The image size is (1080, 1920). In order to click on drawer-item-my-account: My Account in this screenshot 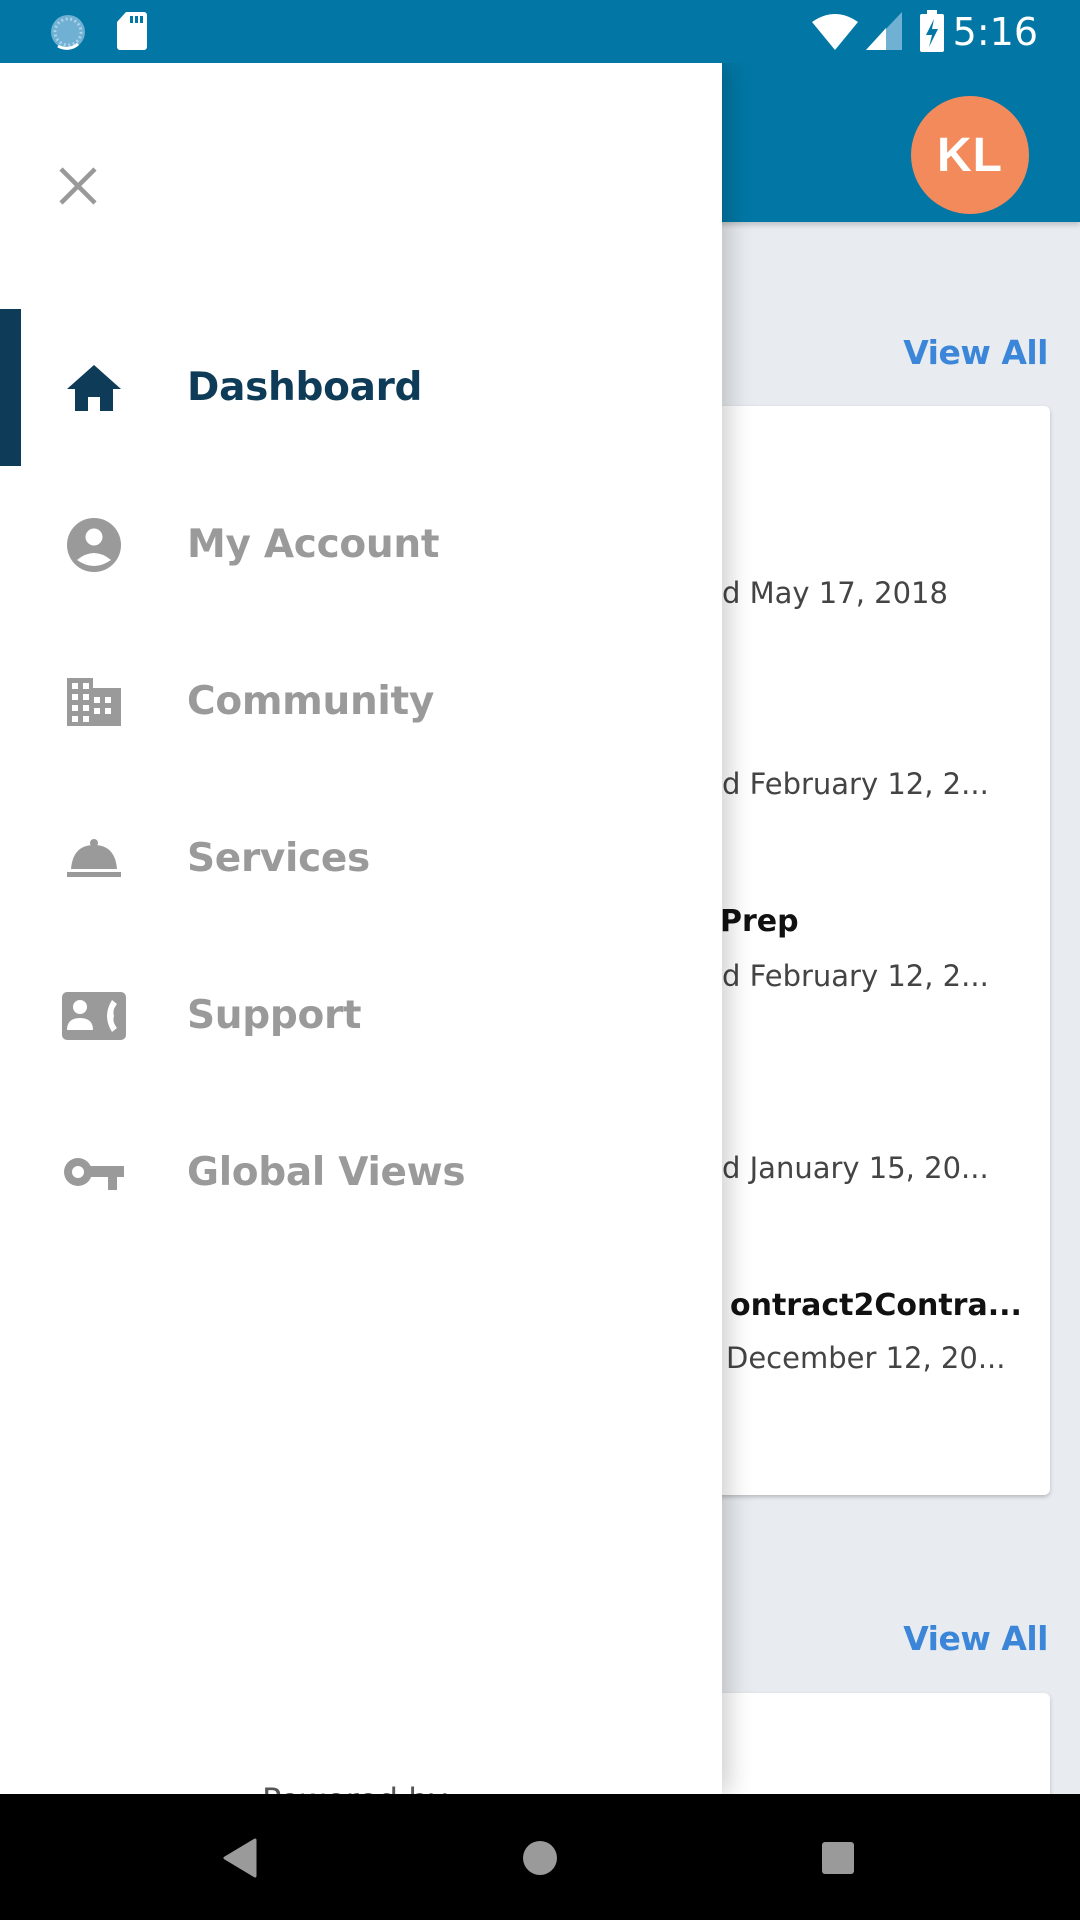, I will do `click(361, 544)`.